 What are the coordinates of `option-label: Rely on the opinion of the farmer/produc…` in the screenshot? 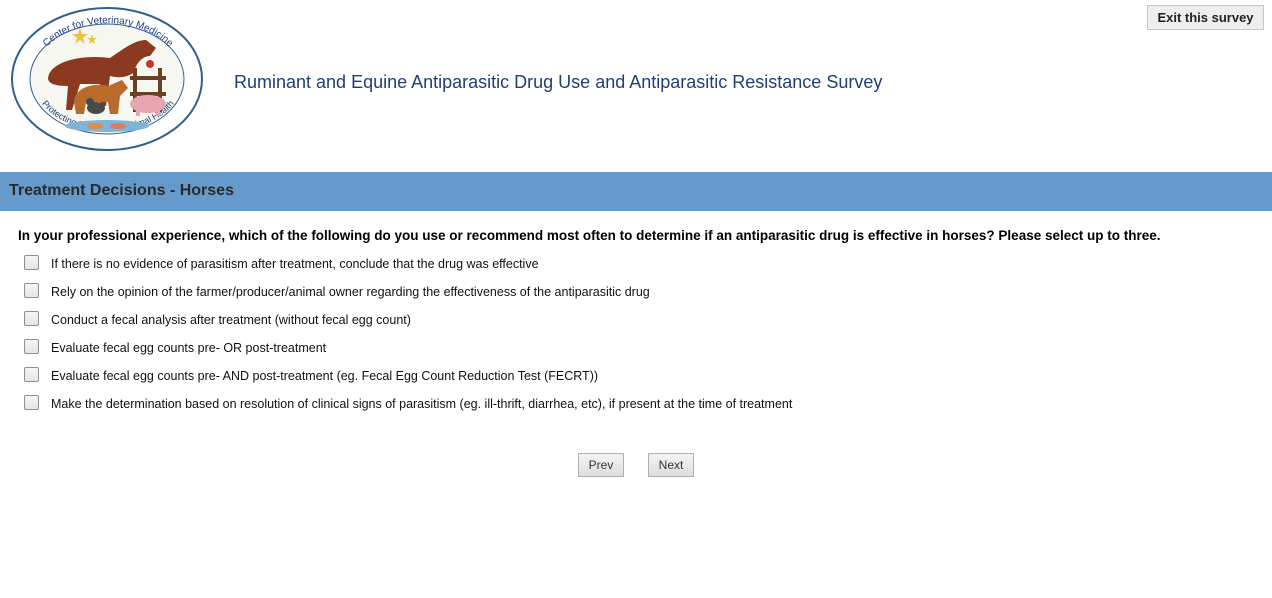 It's located at (350, 292).